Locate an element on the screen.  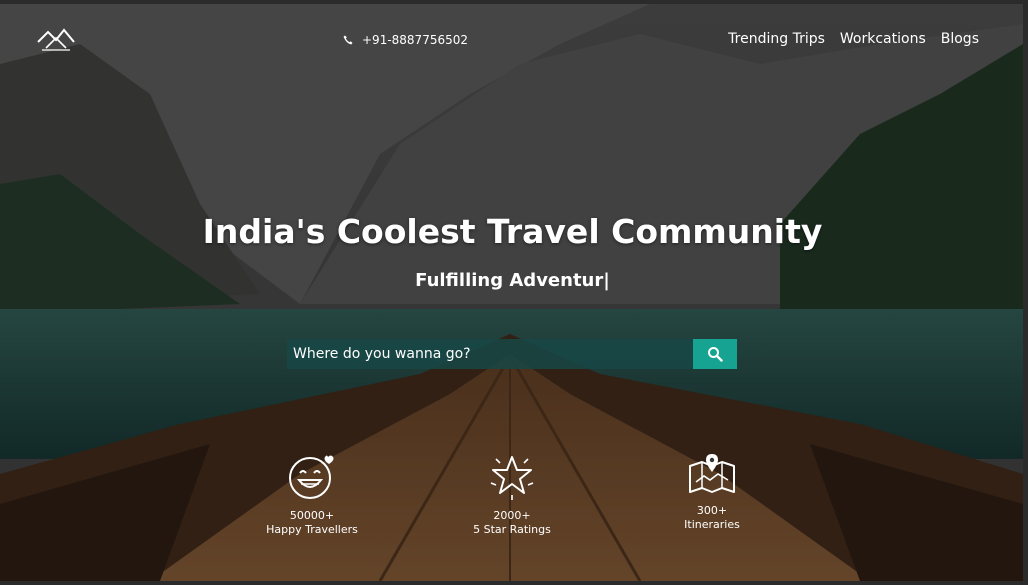
stat-itineraries: 300+ Itineraries is located at coordinates (712, 492).